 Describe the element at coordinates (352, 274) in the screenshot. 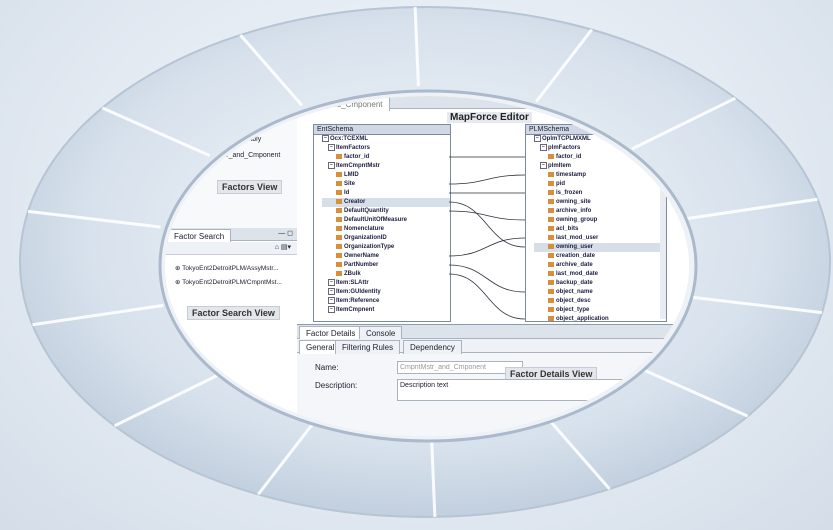

I see `node-label: ZBulk` at that location.